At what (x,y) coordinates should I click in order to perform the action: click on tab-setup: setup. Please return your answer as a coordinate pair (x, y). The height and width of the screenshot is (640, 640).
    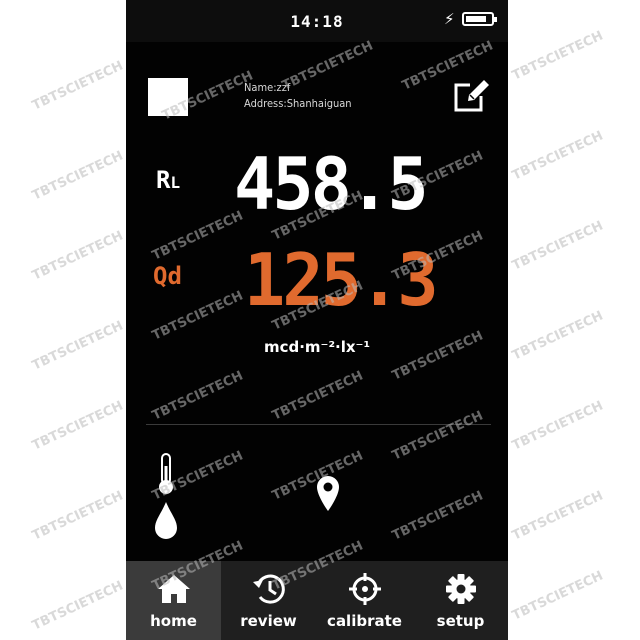
    Looking at the image, I should click on (460, 600).